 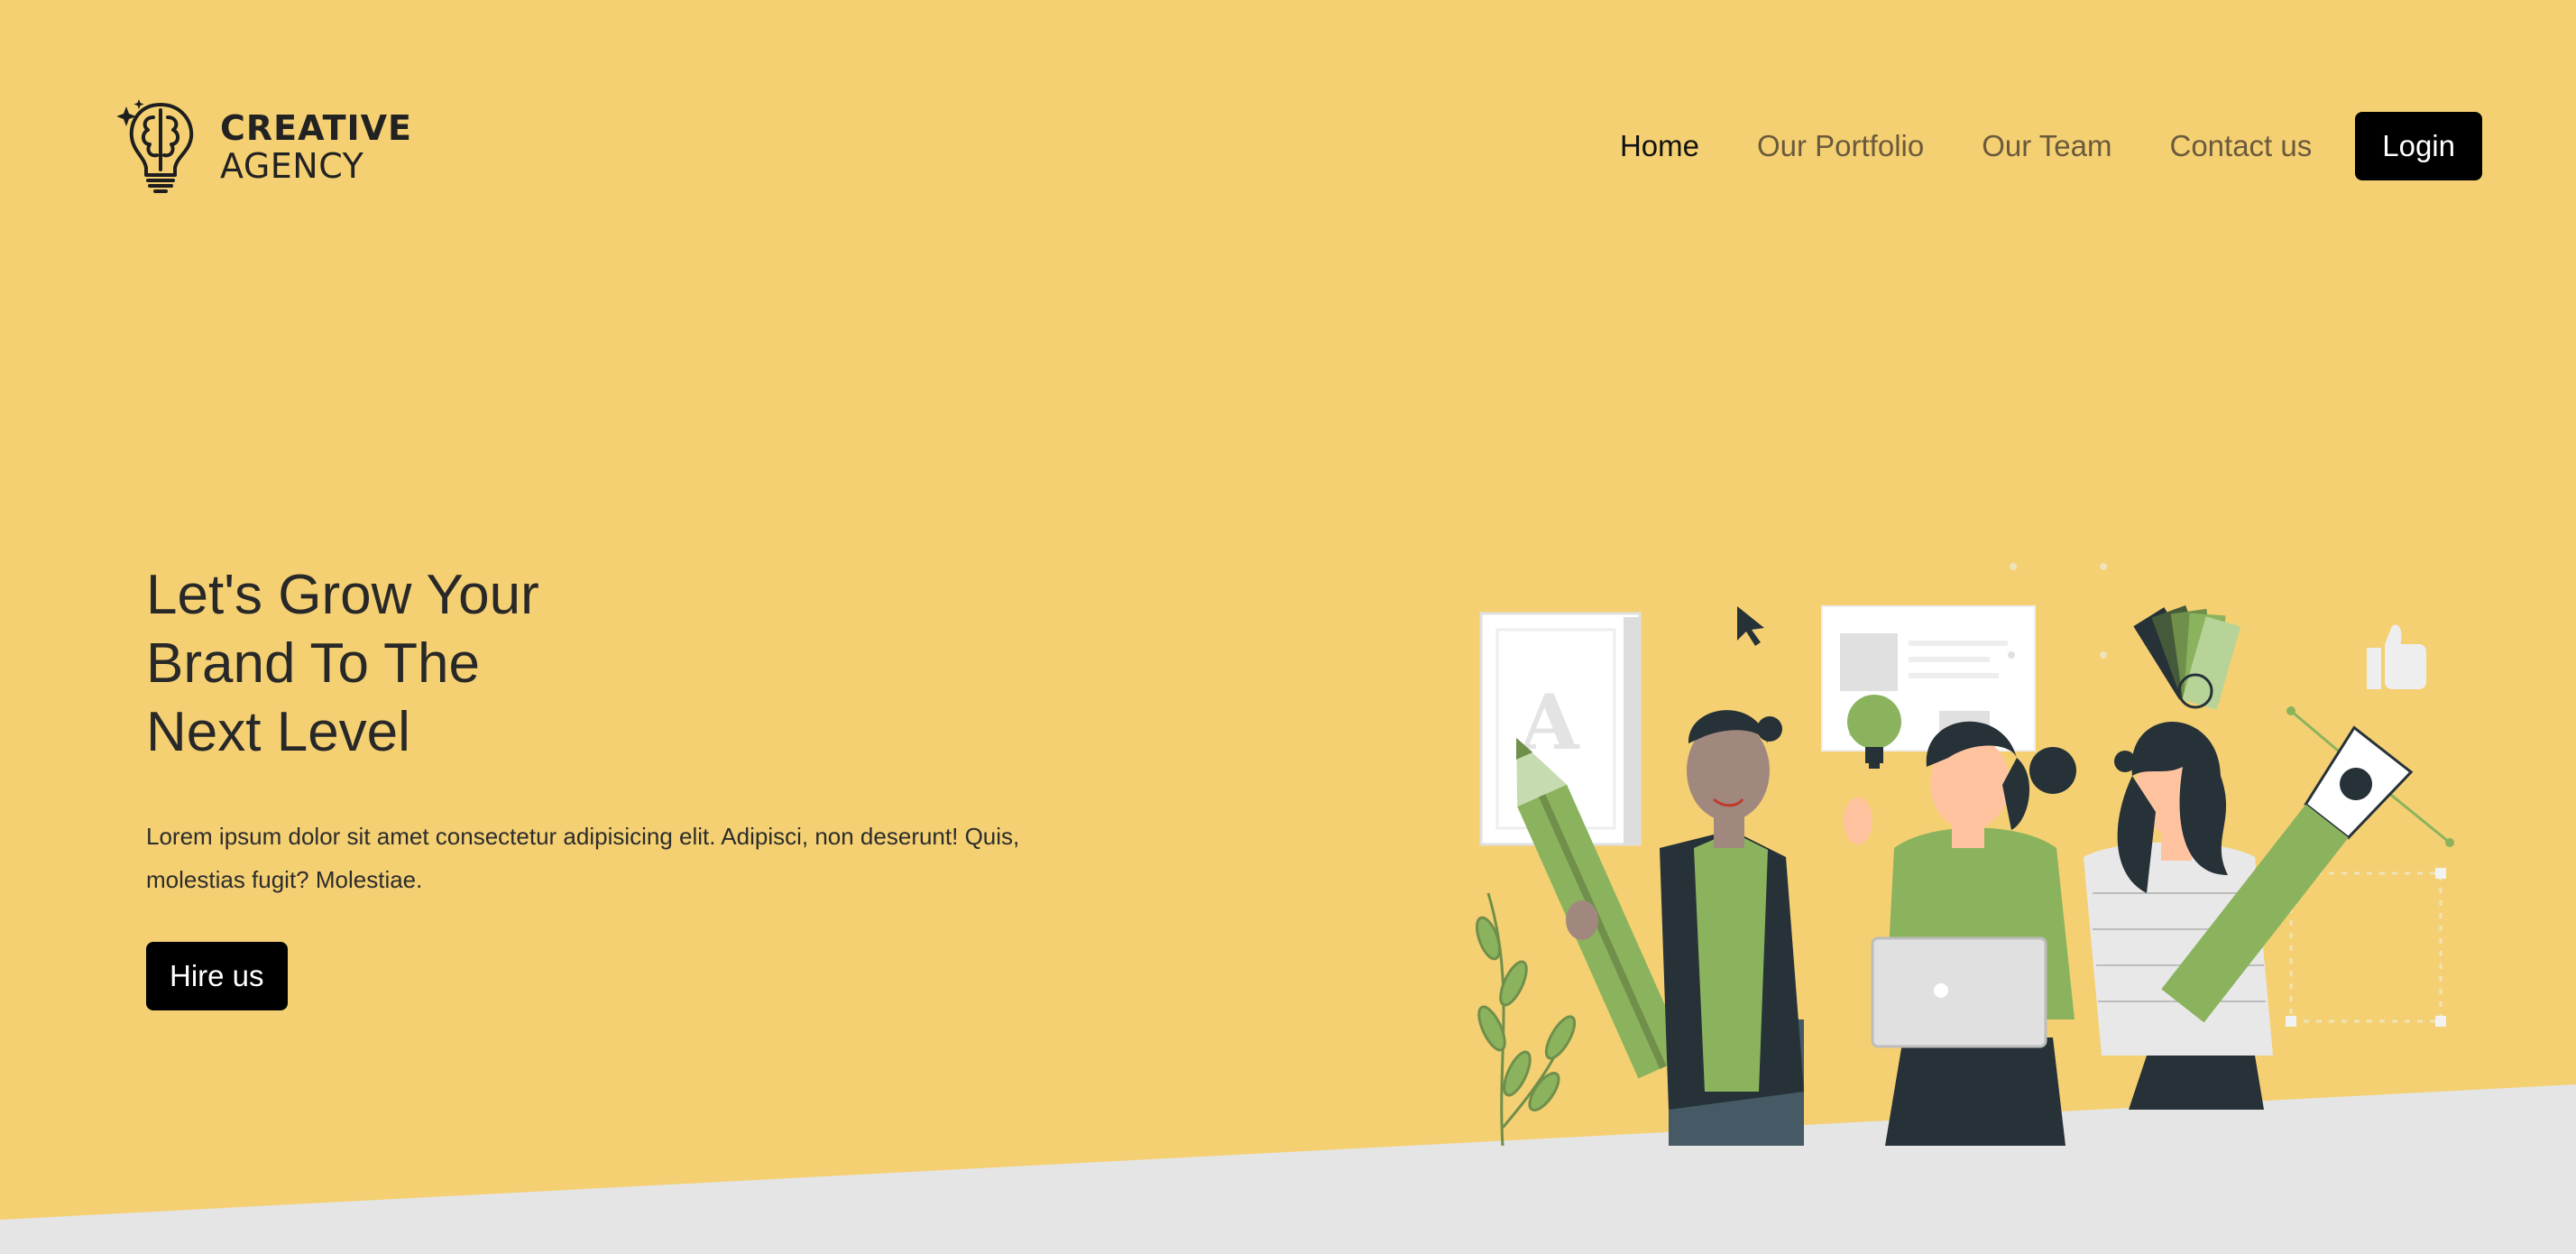 I want to click on nav-link-portfolio: Our Portfolio, so click(x=1840, y=146).